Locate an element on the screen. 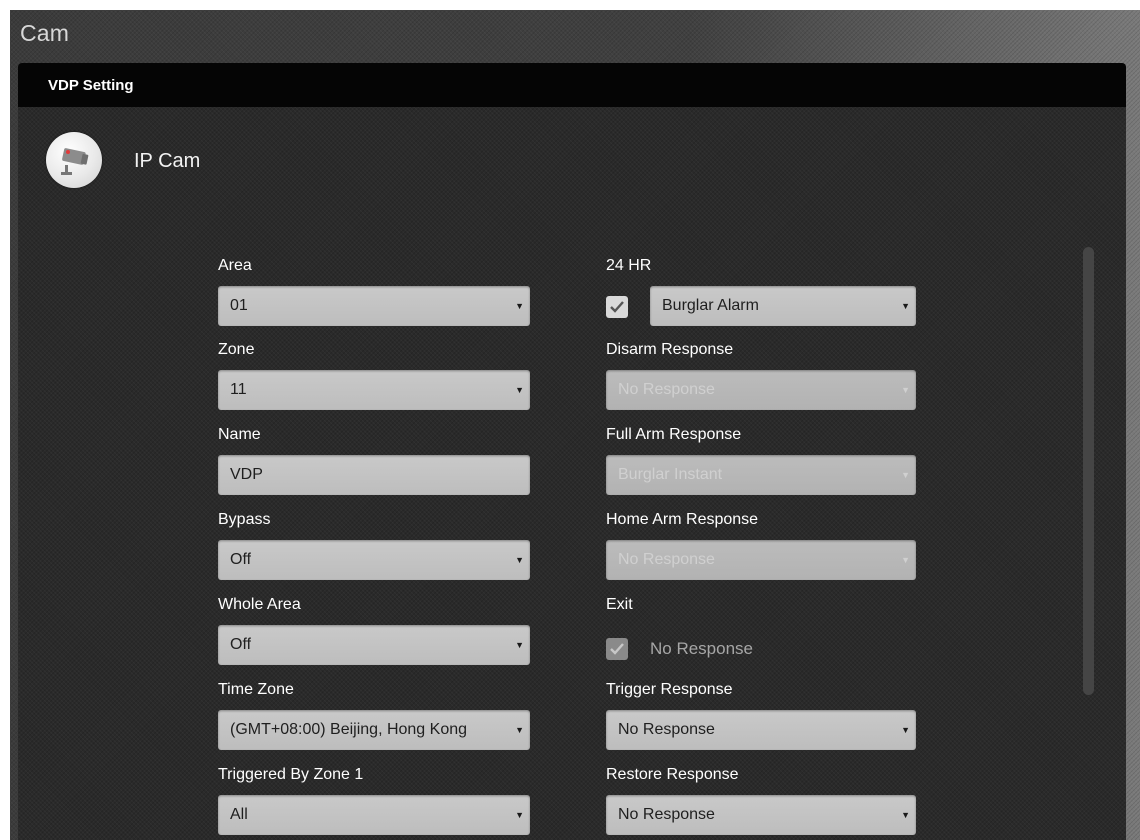 The height and width of the screenshot is (840, 1140). full-arm-response-select: Burglar Instant ▼ is located at coordinates (761, 475).